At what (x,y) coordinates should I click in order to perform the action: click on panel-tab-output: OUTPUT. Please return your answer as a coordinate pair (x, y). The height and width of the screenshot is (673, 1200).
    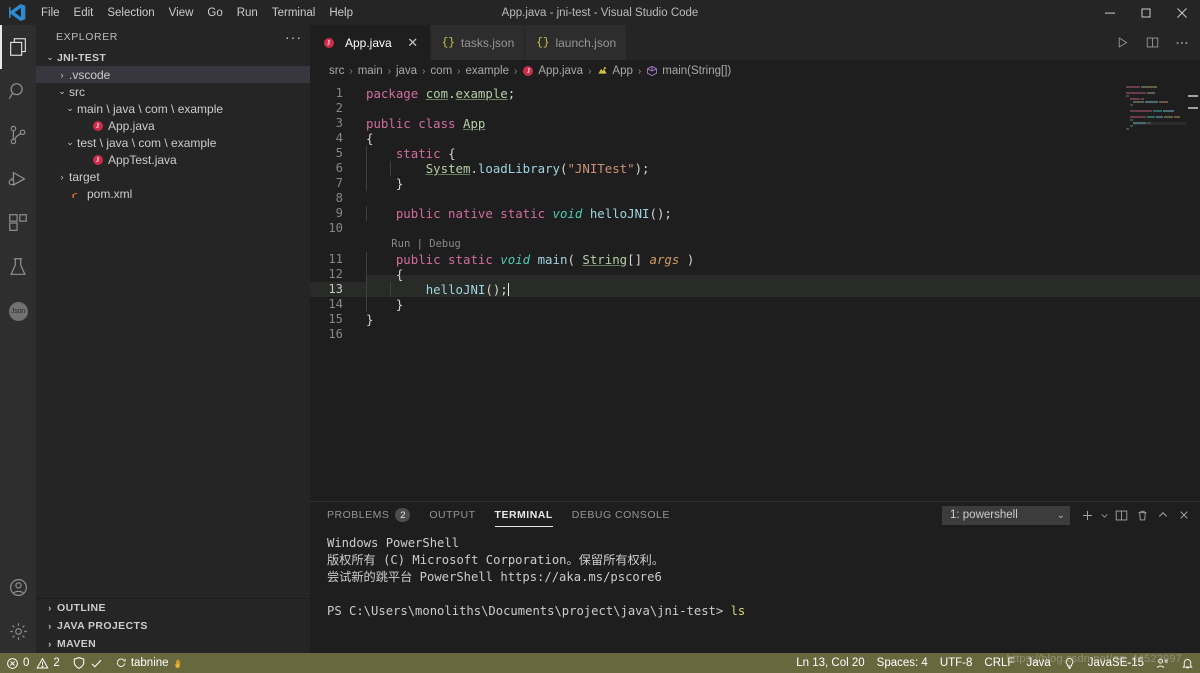
    Looking at the image, I should click on (452, 515).